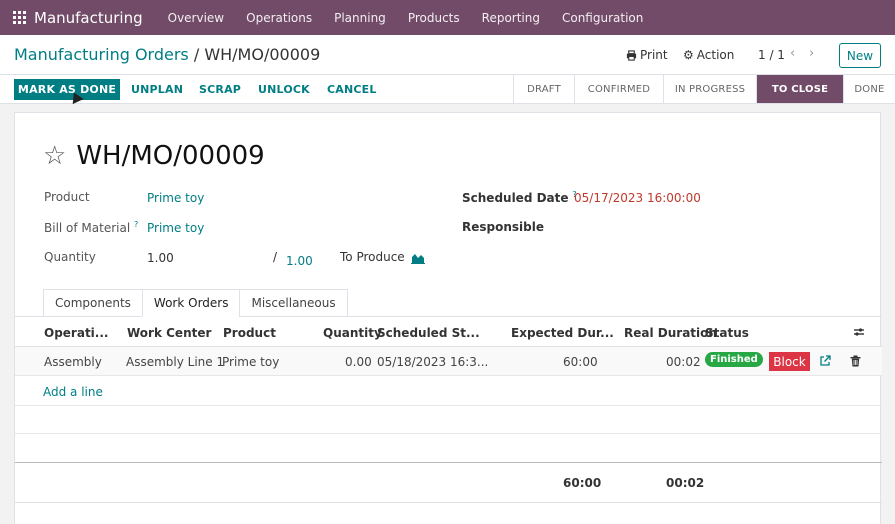 The width and height of the screenshot is (895, 524). Describe the element at coordinates (160, 258) in the screenshot. I see `quantity-field: 1.00` at that location.